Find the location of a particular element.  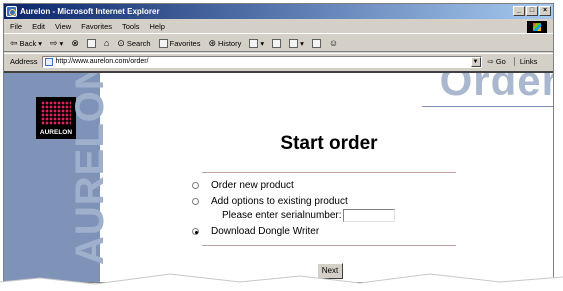

menu-favorites: Favorites is located at coordinates (96, 26).